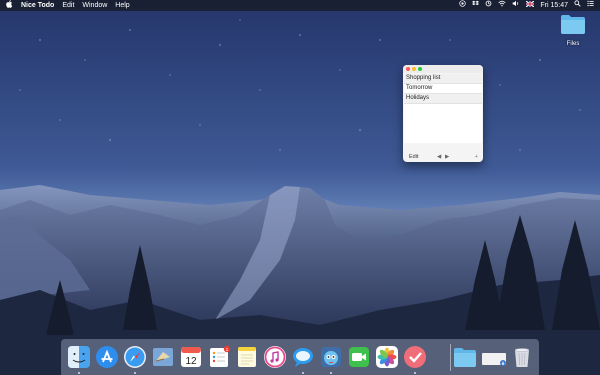 The width and height of the screenshot is (600, 375). Describe the element at coordinates (303, 357) in the screenshot. I see `messages-icon` at that location.